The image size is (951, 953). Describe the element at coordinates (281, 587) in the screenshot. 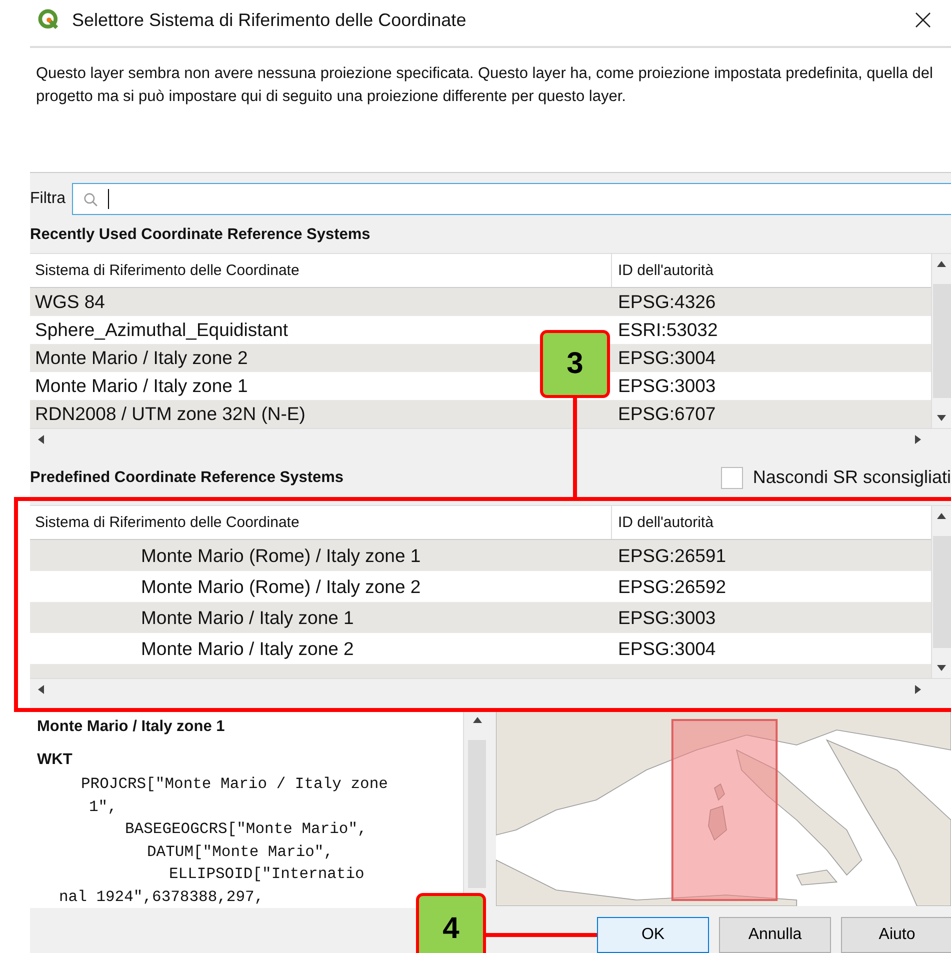

I see `table-cell: Monte Mario (Rome) / Italy zone 2` at that location.